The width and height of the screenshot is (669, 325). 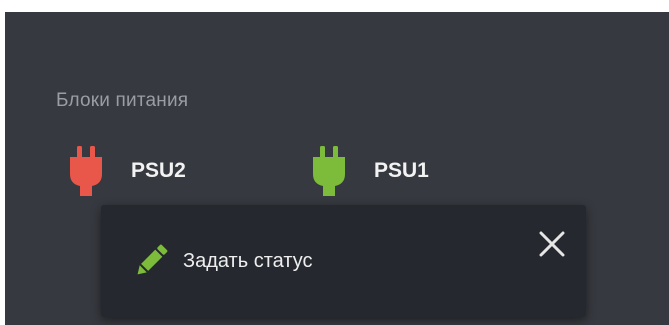 What do you see at coordinates (152, 259) in the screenshot?
I see `pencil-icon` at bounding box center [152, 259].